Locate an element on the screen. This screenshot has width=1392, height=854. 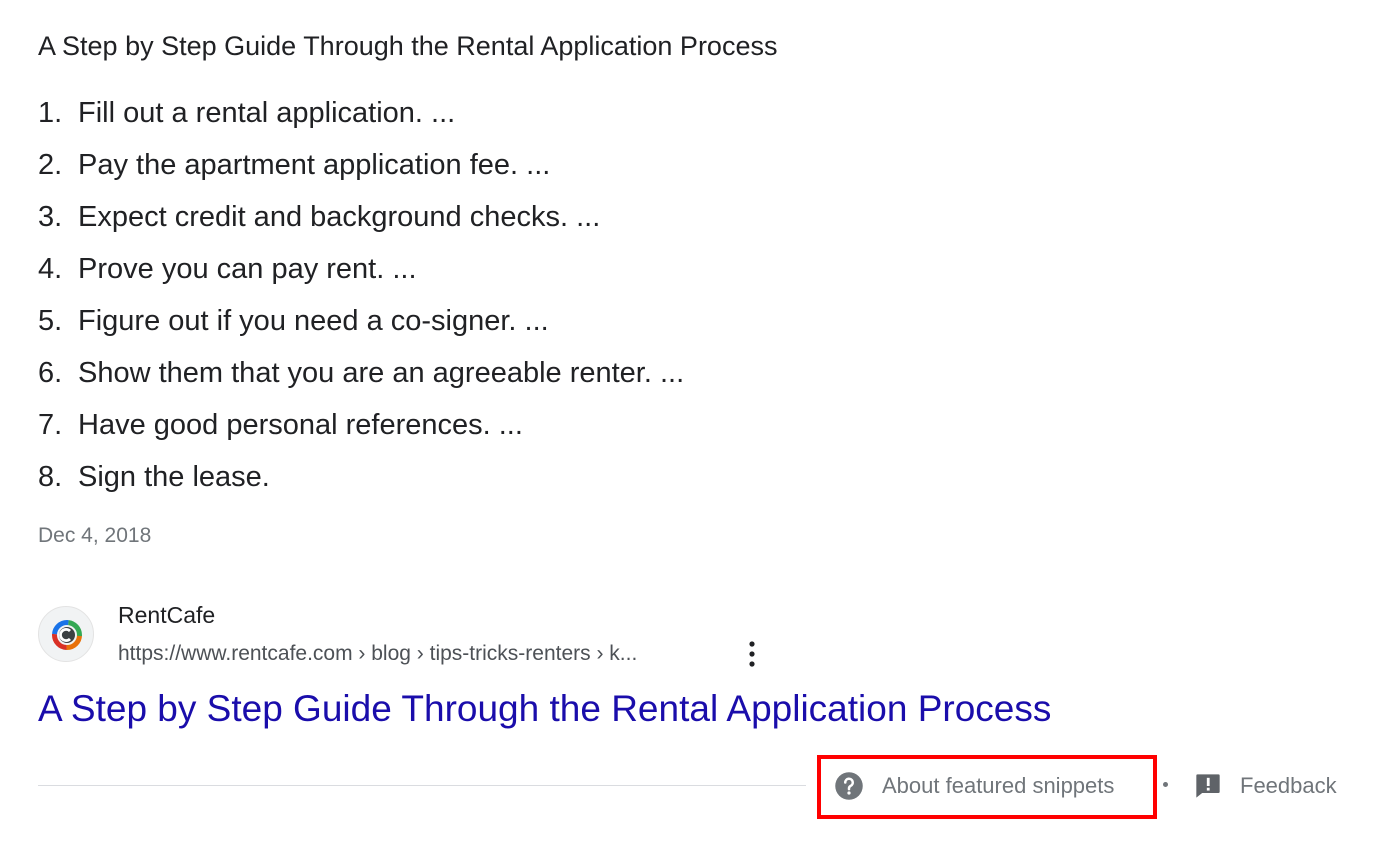
separator-dot is located at coordinates (1165, 784).